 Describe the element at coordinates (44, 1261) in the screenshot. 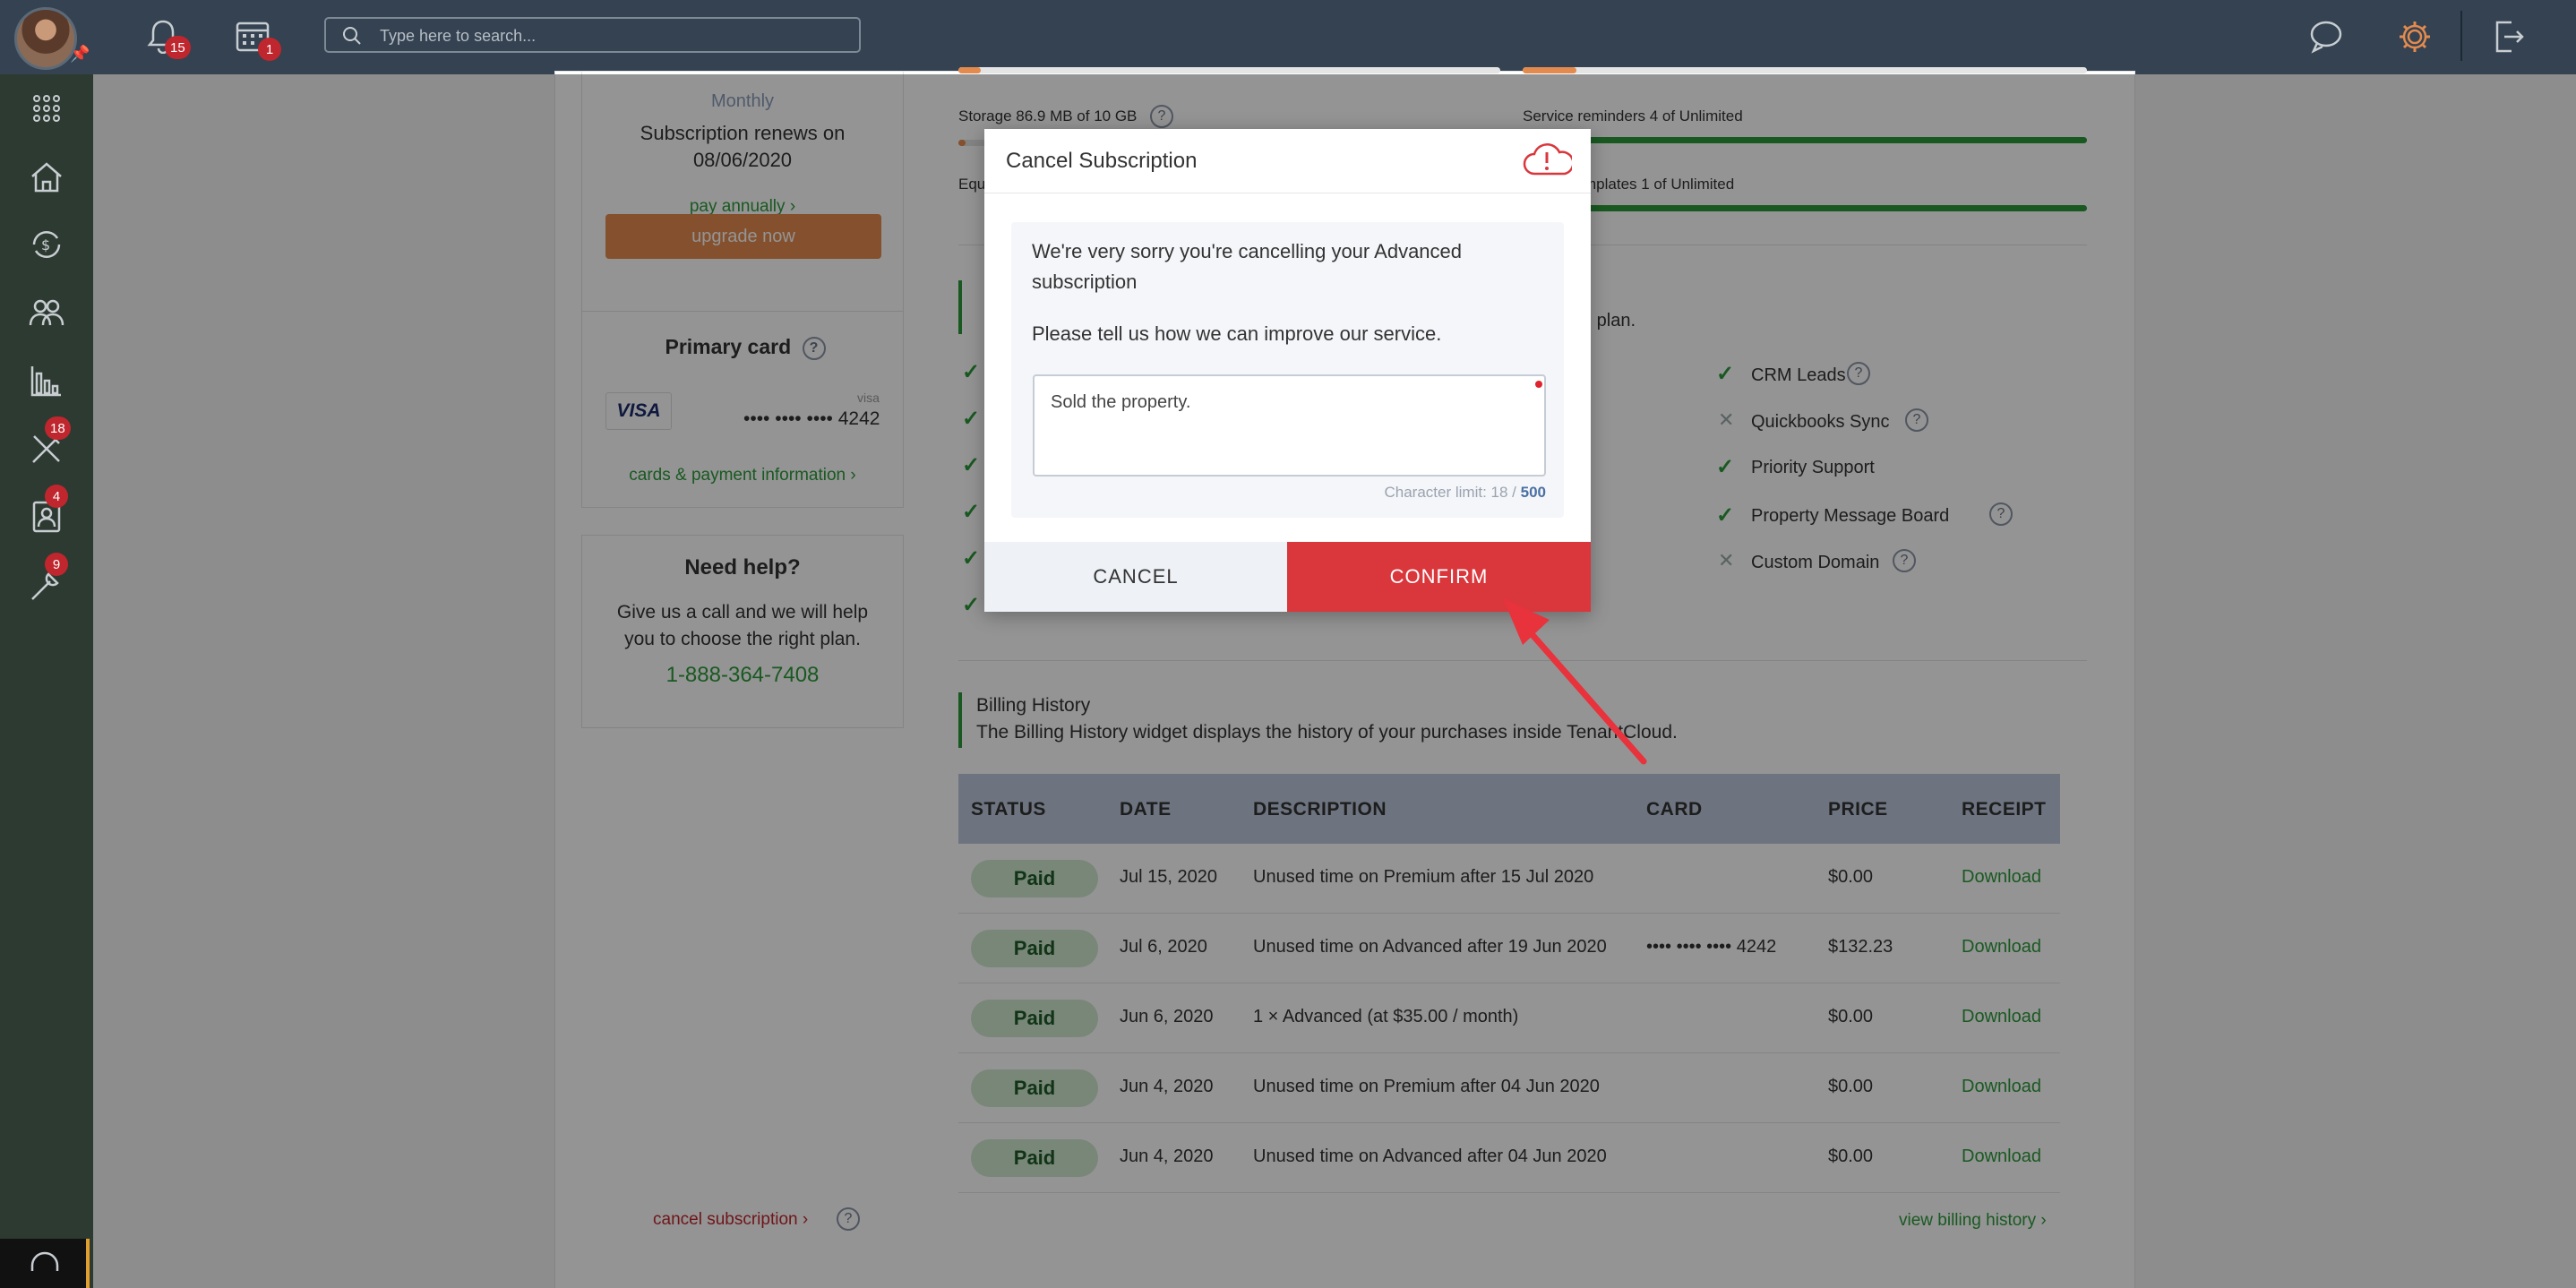

I see `headset-icon` at that location.